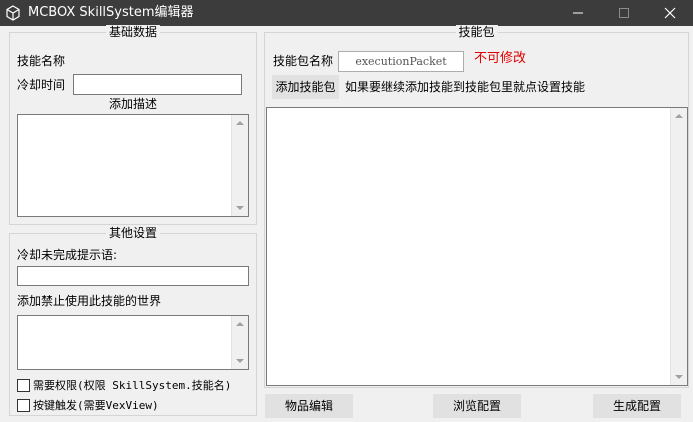 The height and width of the screenshot is (422, 693). Describe the element at coordinates (23, 385) in the screenshot. I see `require-permission-checkbox` at that location.